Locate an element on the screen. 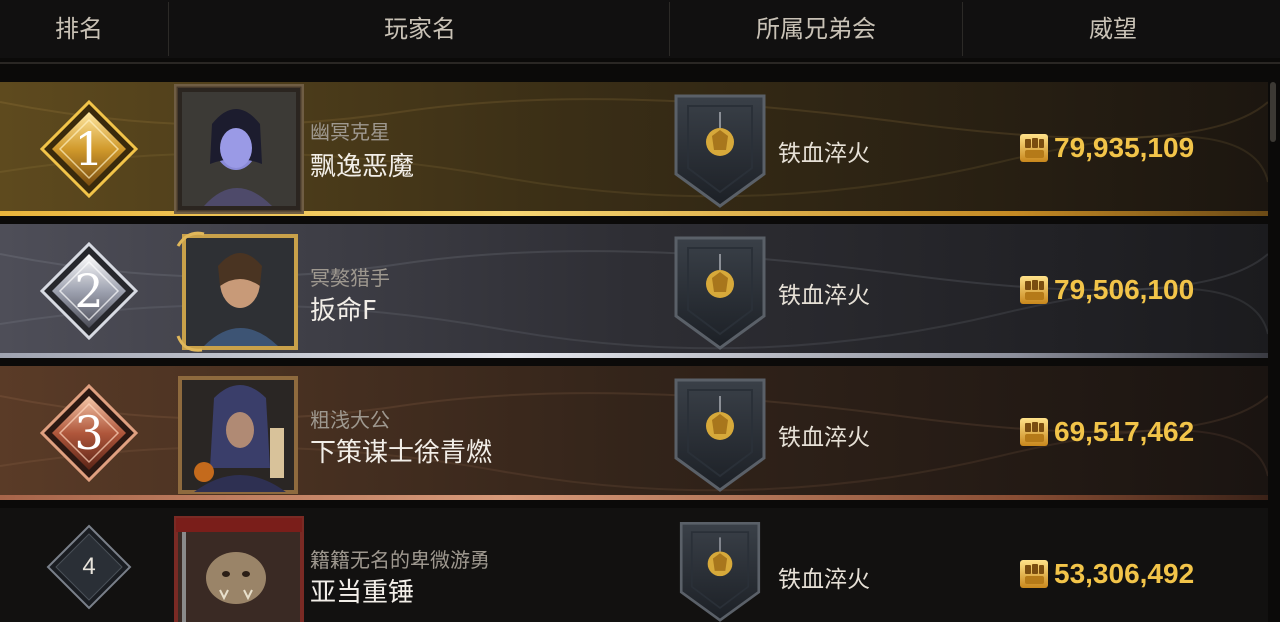  player-portrait-orc is located at coordinates (239, 569).